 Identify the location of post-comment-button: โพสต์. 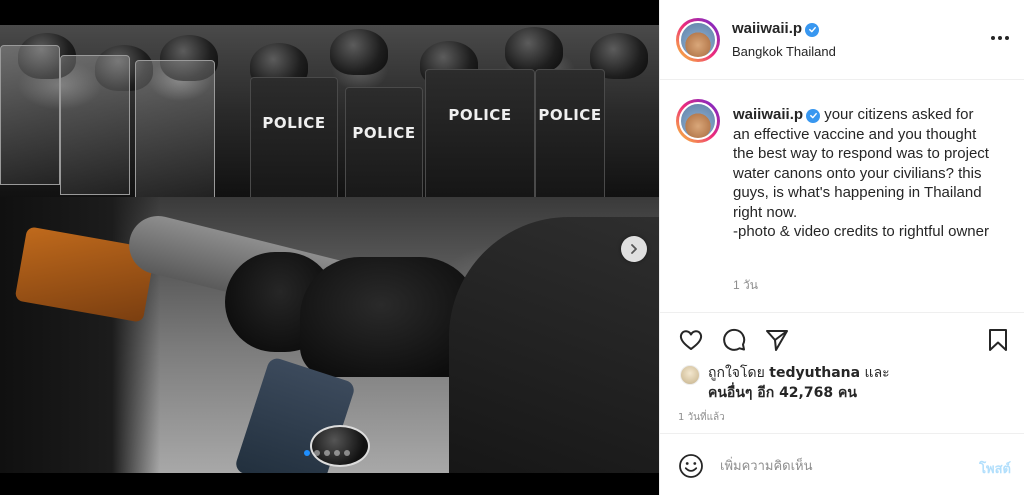
(995, 468).